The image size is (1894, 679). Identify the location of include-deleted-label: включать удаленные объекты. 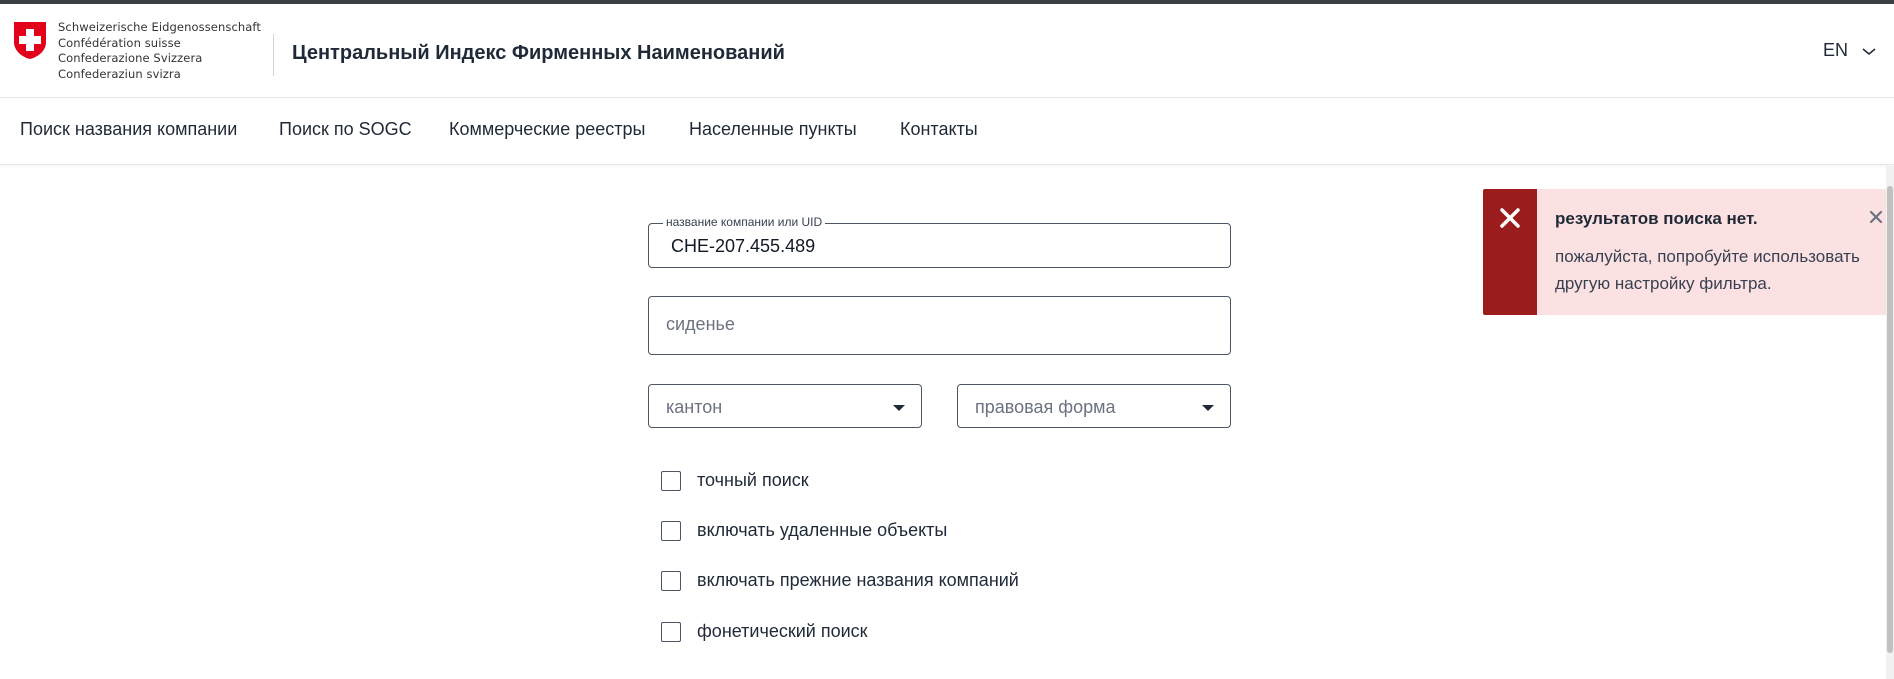
(822, 530).